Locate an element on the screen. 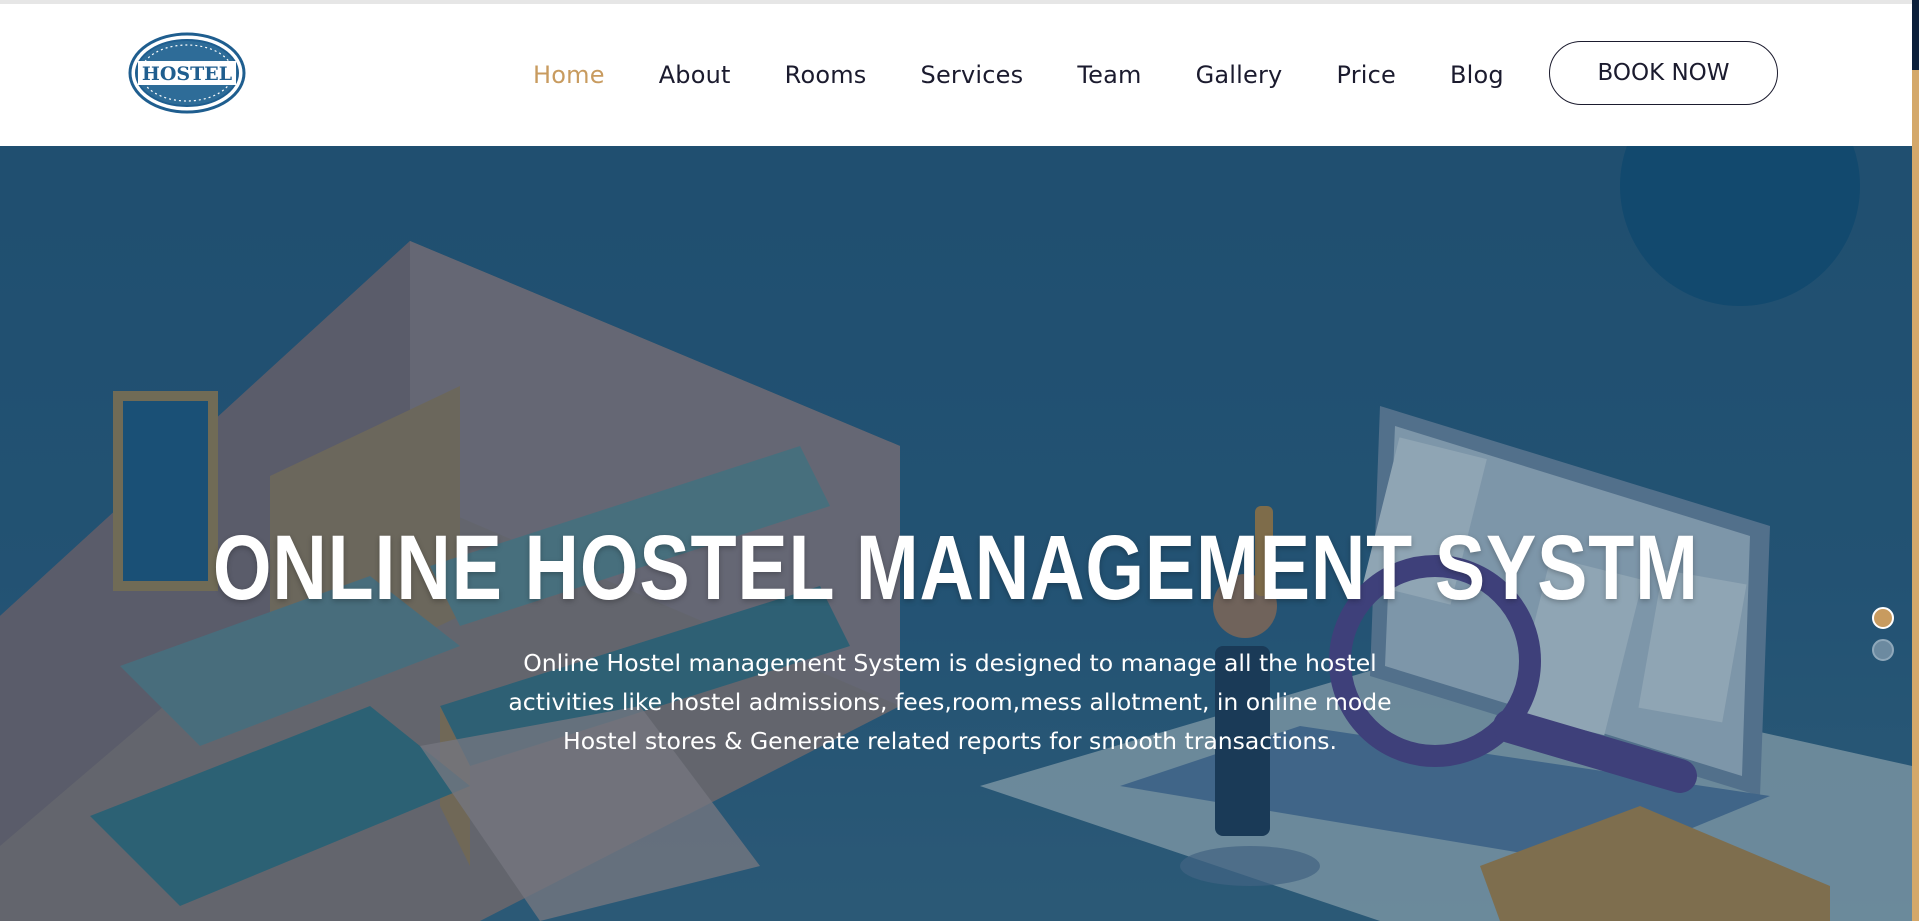 This screenshot has width=1919, height=921. nav-home: Home is located at coordinates (569, 75).